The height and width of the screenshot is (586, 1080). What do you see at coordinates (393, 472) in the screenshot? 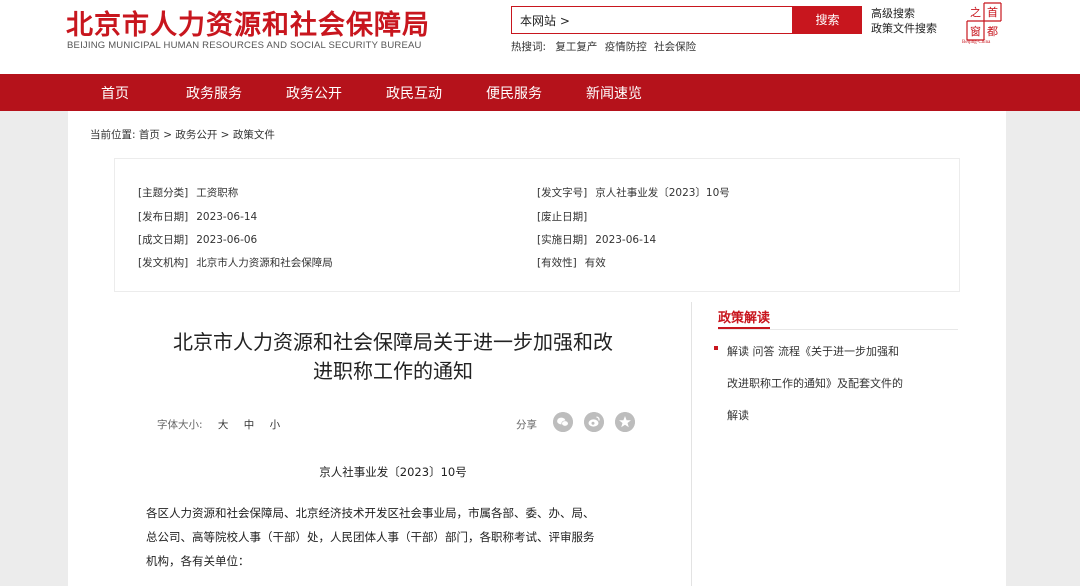
I see `document-number: 京人社事业发〔2023〕10号` at bounding box center [393, 472].